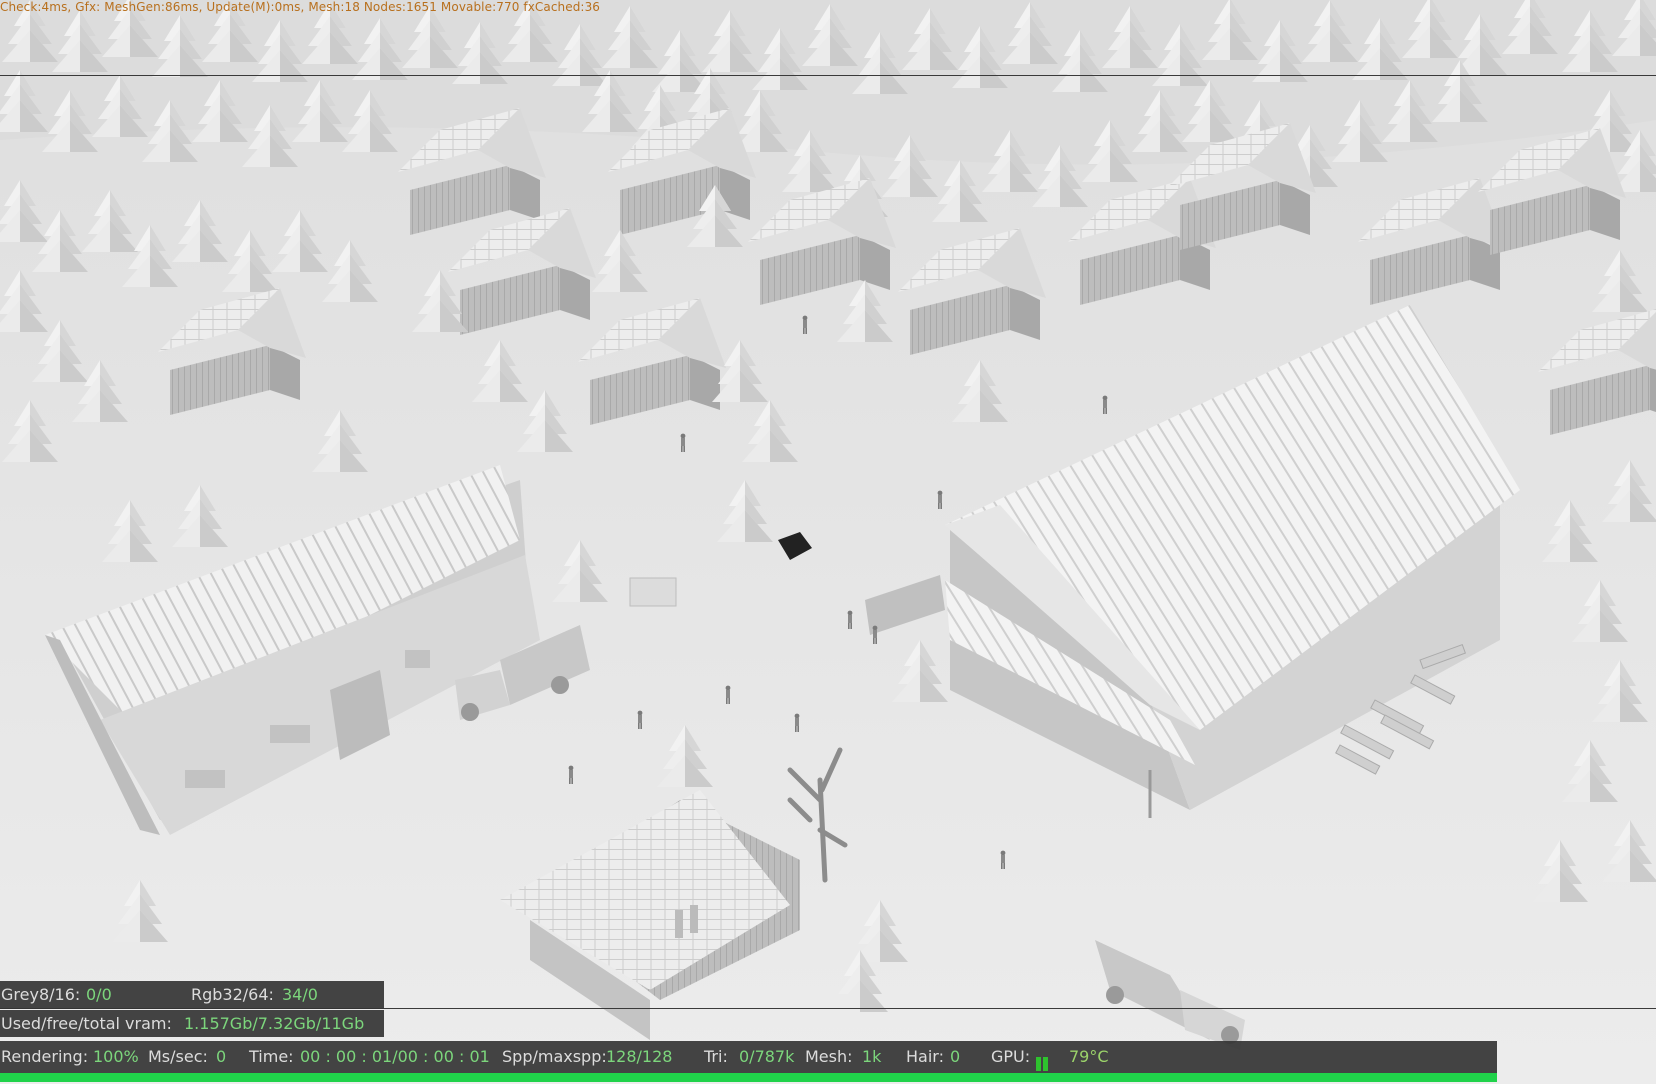 Image resolution: width=1656 pixels, height=1084 pixels. What do you see at coordinates (767, 1056) in the screenshot?
I see `tri-value: 0/787k` at bounding box center [767, 1056].